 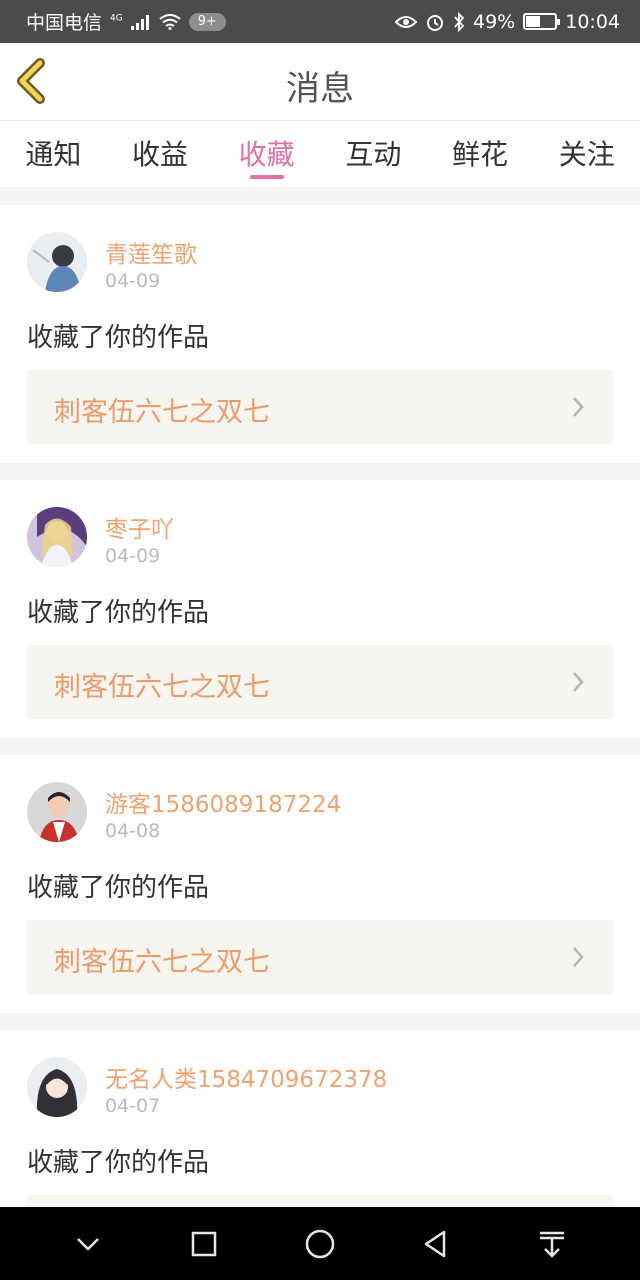 I want to click on tab-bar: 通知 收益 收藏 互动 鲜花 关注, so click(x=320, y=154).